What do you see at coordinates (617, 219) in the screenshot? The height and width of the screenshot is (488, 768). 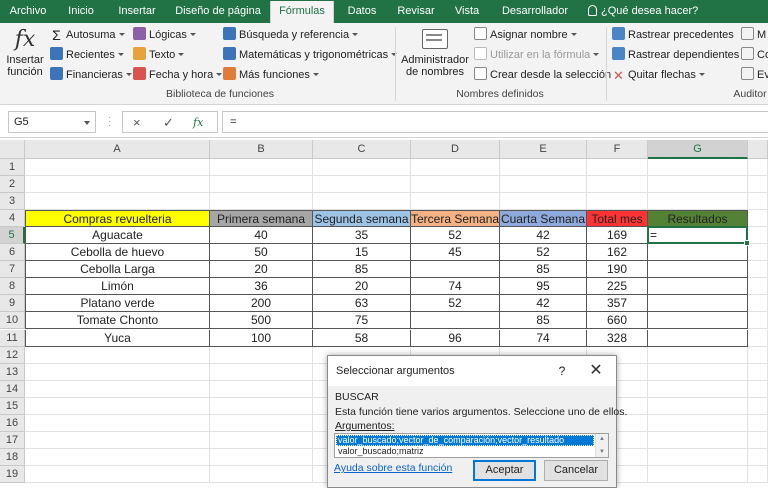 I see `cell-f4: Total mes` at bounding box center [617, 219].